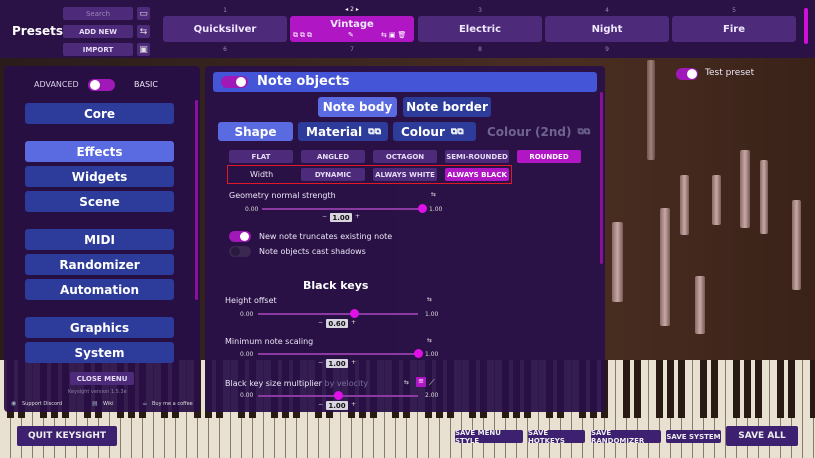 This screenshot has height=458, width=815. What do you see at coordinates (338, 314) in the screenshot?
I see `height-offset-track` at bounding box center [338, 314].